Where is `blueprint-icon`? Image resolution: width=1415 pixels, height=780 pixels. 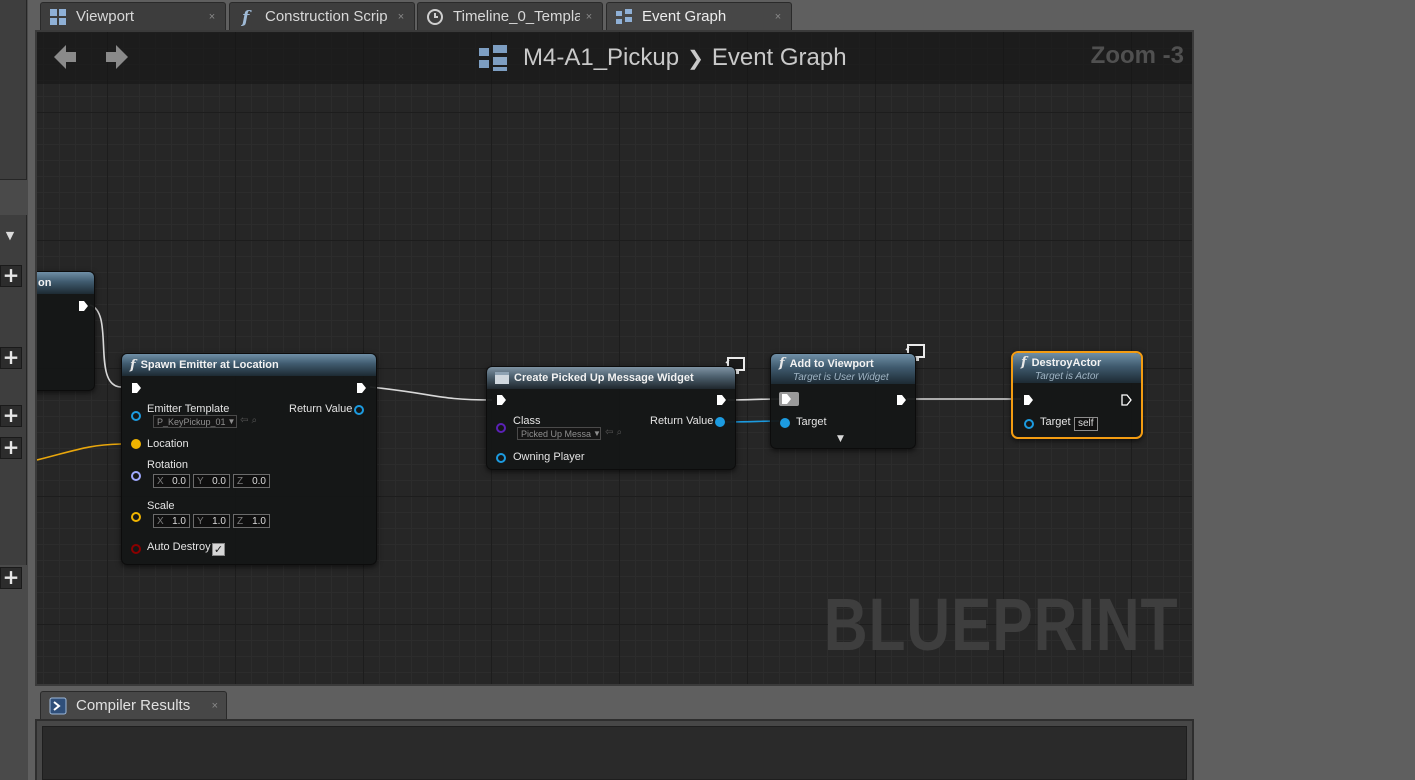 blueprint-icon is located at coordinates (493, 58).